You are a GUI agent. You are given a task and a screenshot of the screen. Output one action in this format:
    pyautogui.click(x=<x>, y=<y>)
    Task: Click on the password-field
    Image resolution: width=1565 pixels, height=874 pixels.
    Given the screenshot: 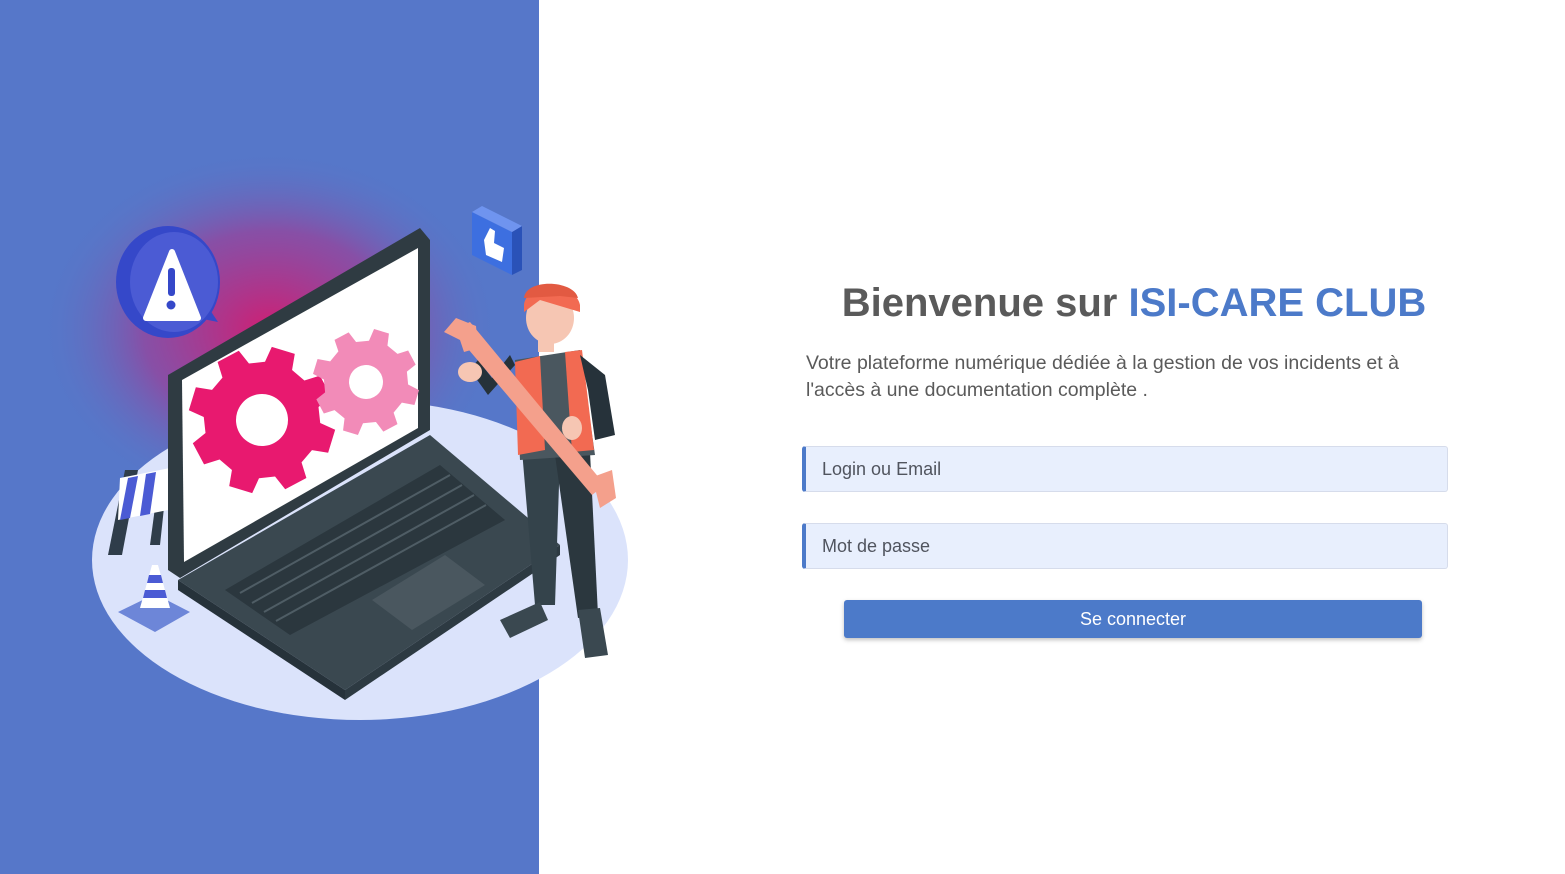 What is the action you would take?
    pyautogui.click(x=1125, y=546)
    